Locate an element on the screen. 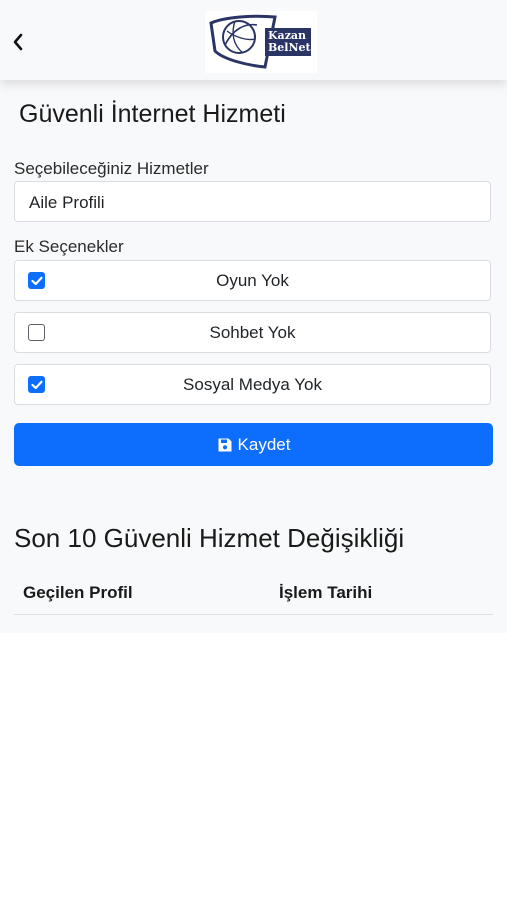 Image resolution: width=507 pixels, height=900 pixels. option-label-sosyal-medya-yok: Sosyal Medya Yok is located at coordinates (252, 384).